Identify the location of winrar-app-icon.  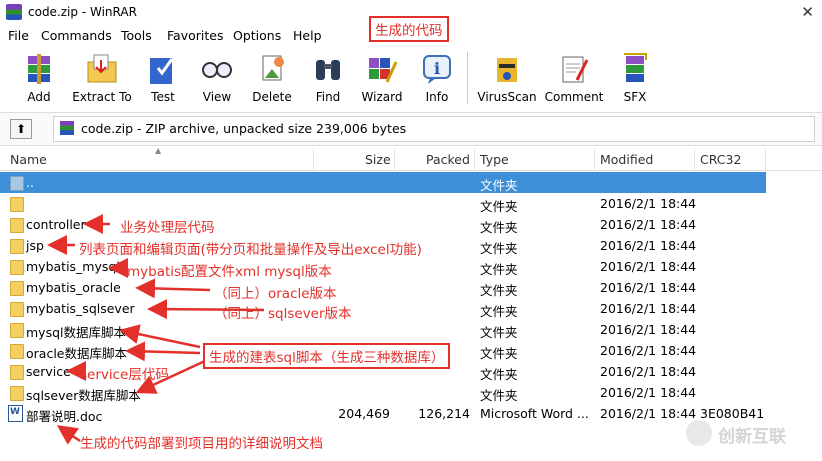
(14, 12).